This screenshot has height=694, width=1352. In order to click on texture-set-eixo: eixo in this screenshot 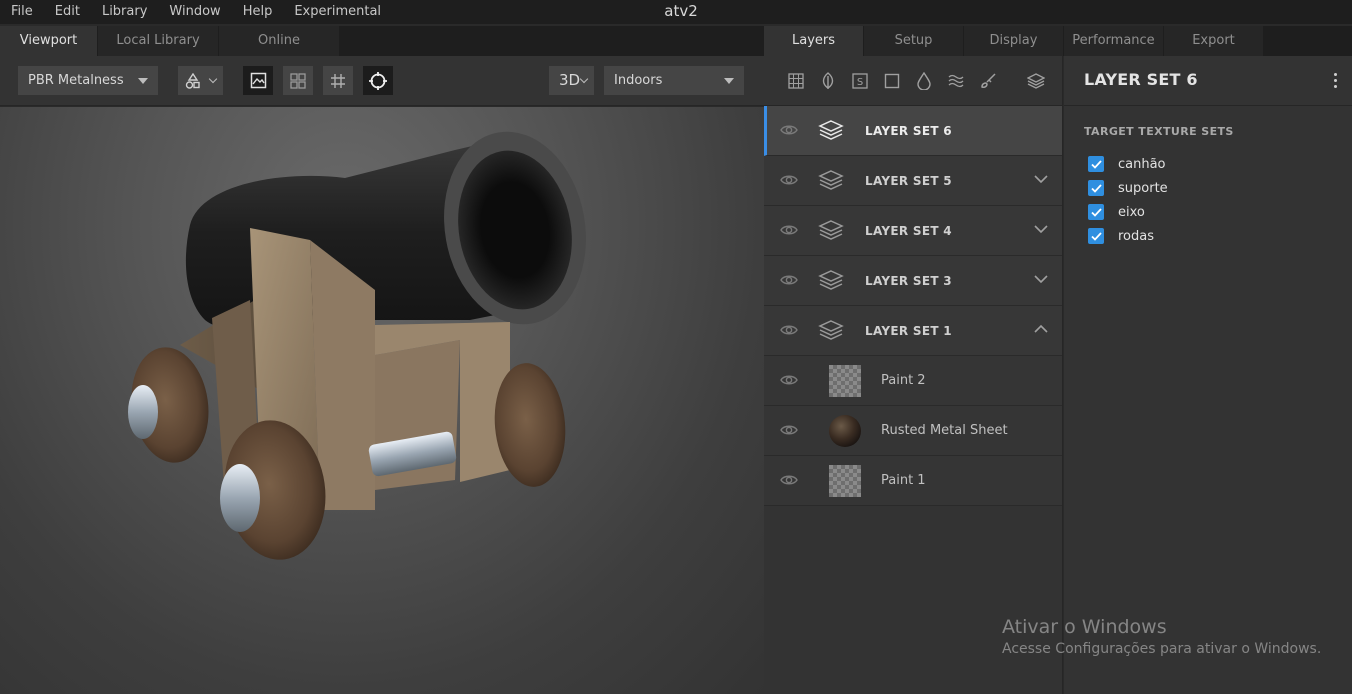, I will do `click(1116, 212)`.